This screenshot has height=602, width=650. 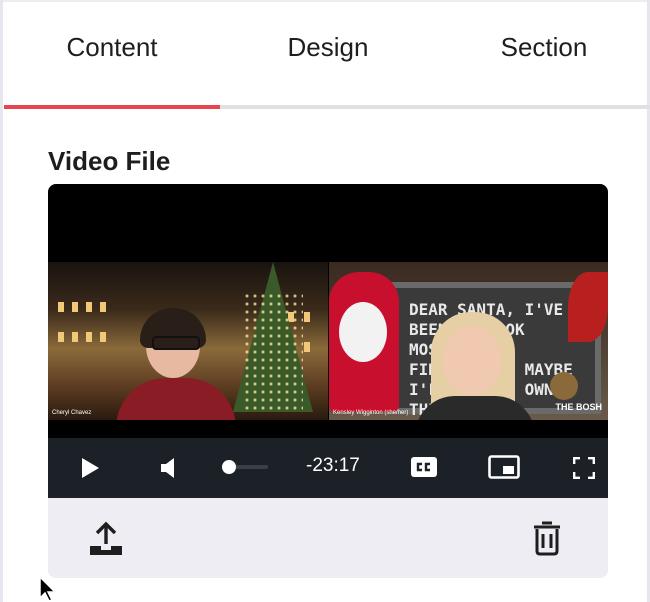 I want to click on picture-in-picture-icon, so click(x=504, y=467).